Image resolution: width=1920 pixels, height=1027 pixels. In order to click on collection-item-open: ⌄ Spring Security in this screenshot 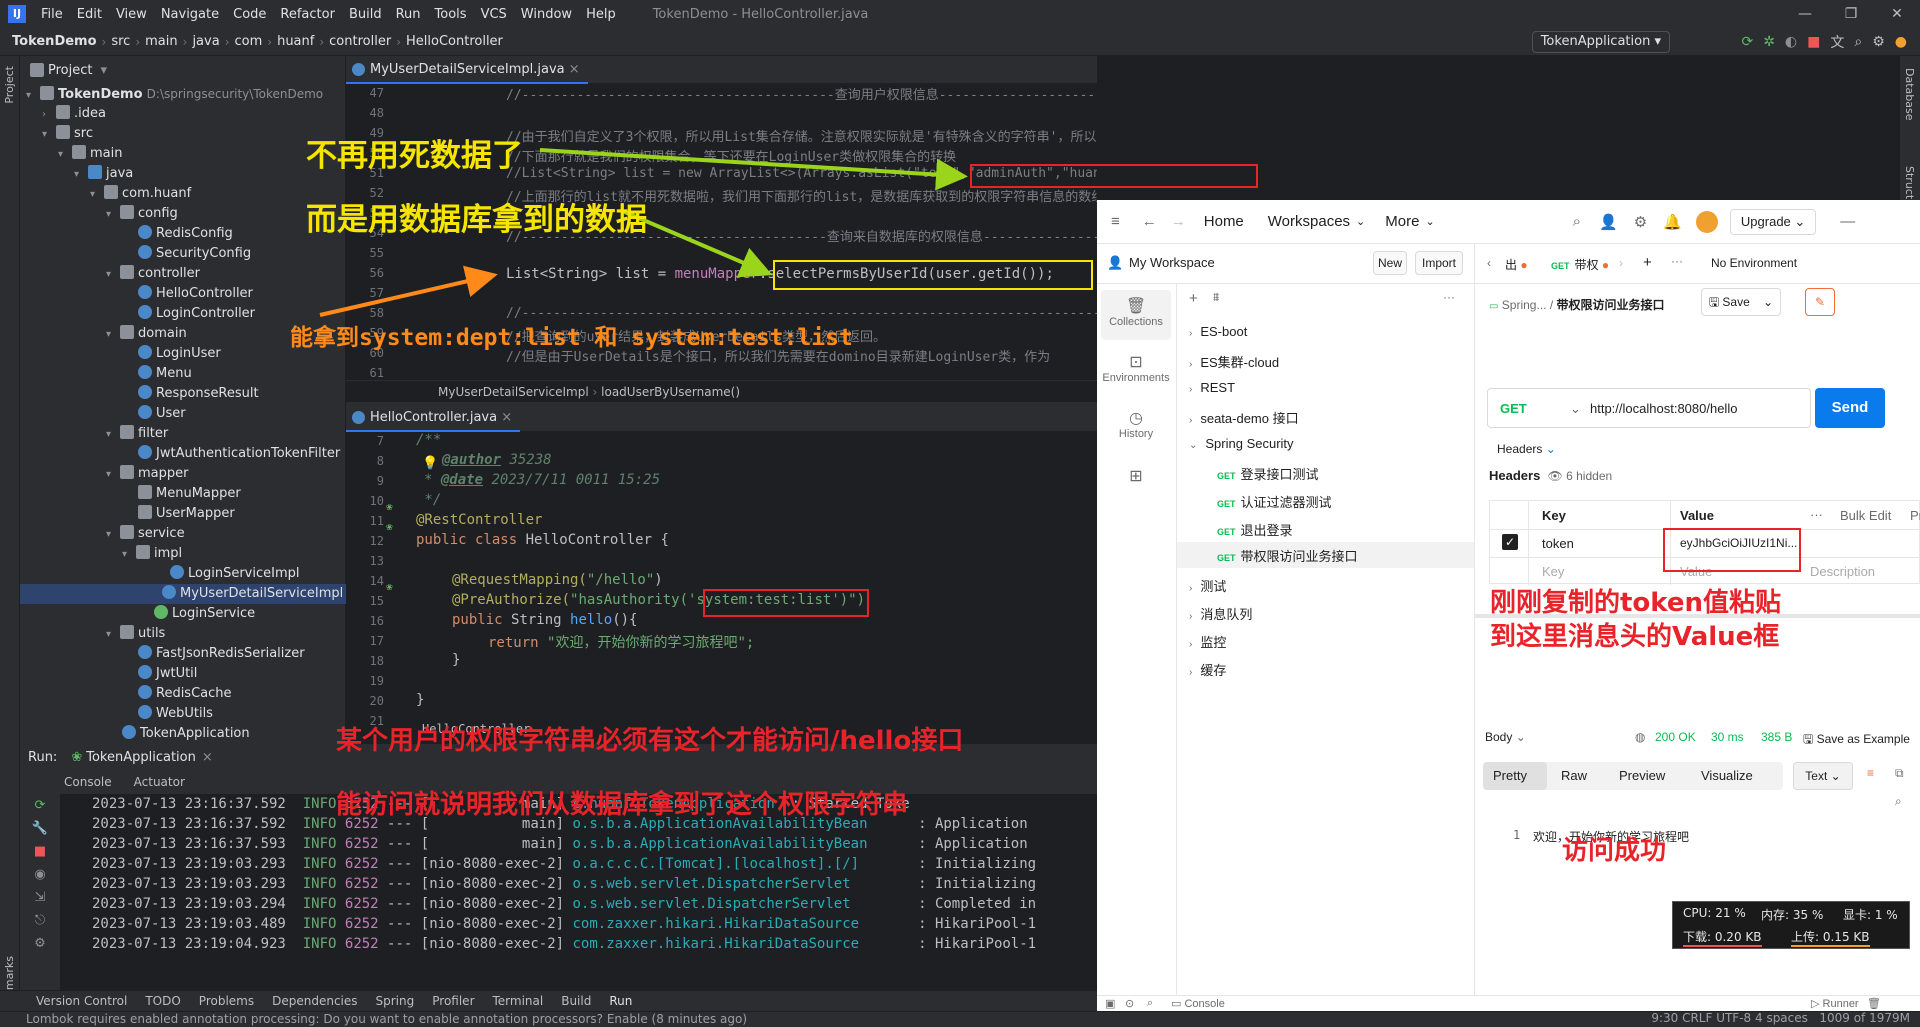, I will do `click(1241, 443)`.